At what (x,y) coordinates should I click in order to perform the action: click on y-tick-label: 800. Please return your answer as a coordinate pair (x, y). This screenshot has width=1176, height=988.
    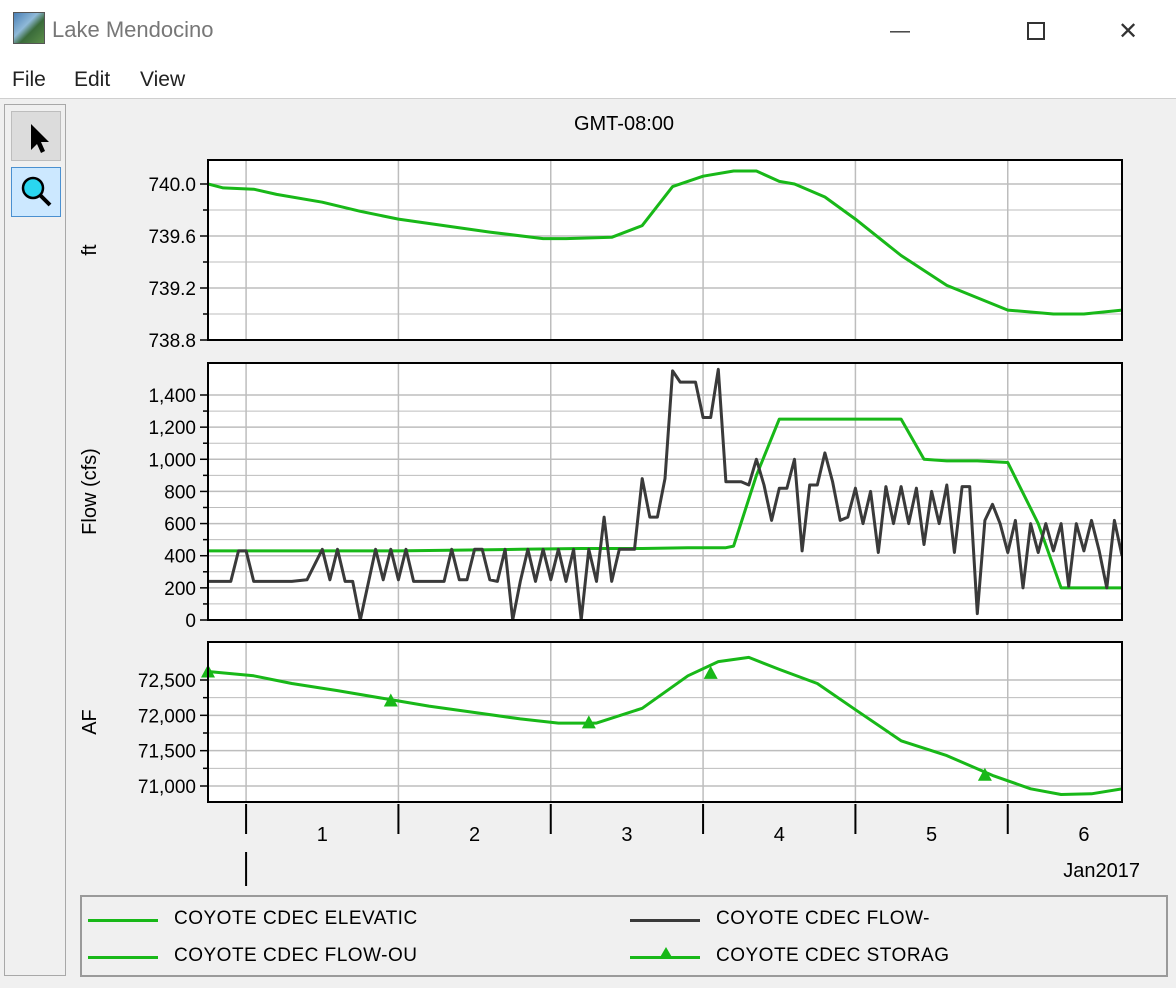
    Looking at the image, I should click on (180, 492).